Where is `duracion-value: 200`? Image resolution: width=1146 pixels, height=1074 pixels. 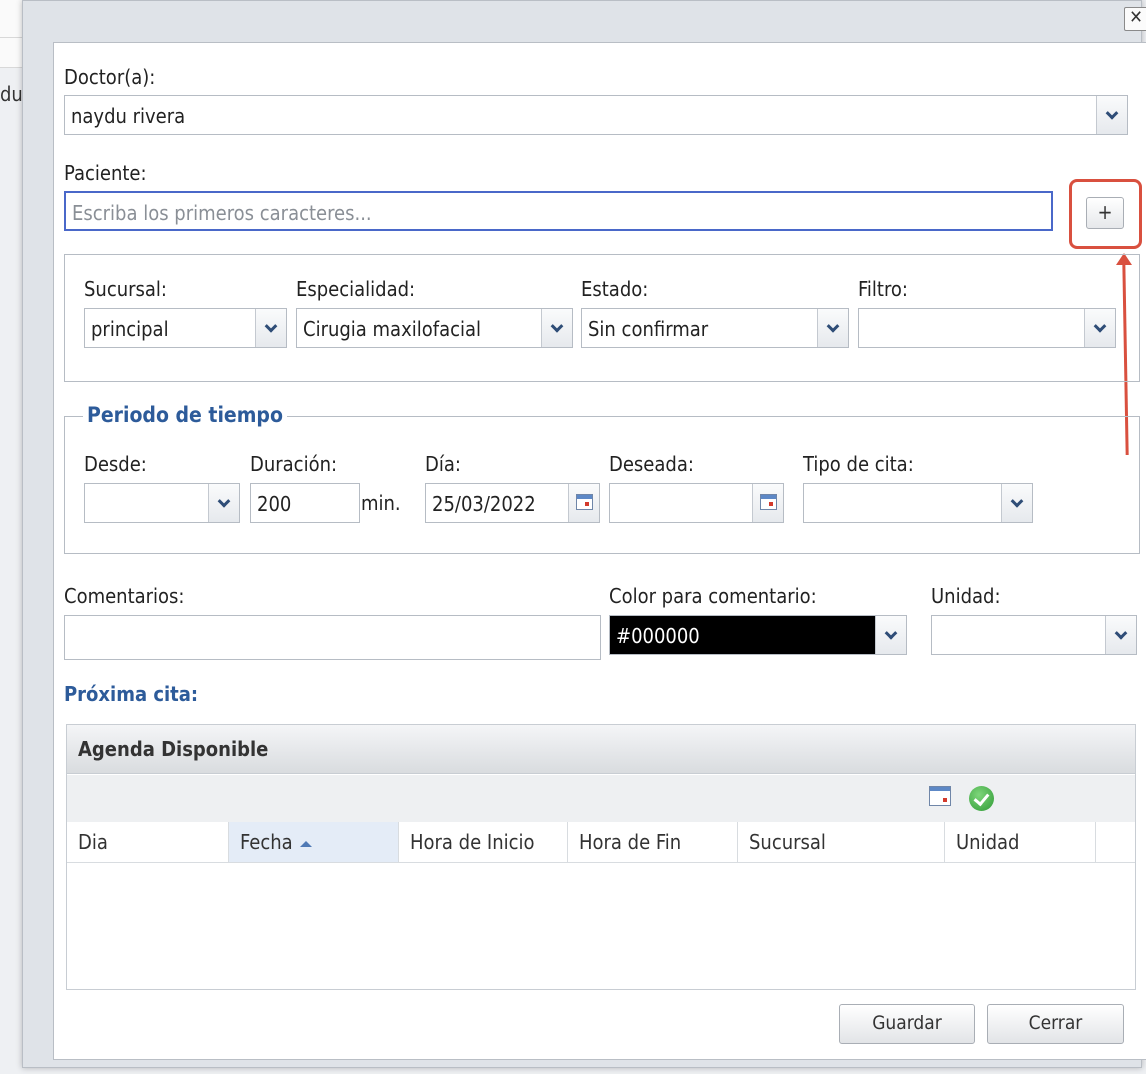 duracion-value: 200 is located at coordinates (274, 504).